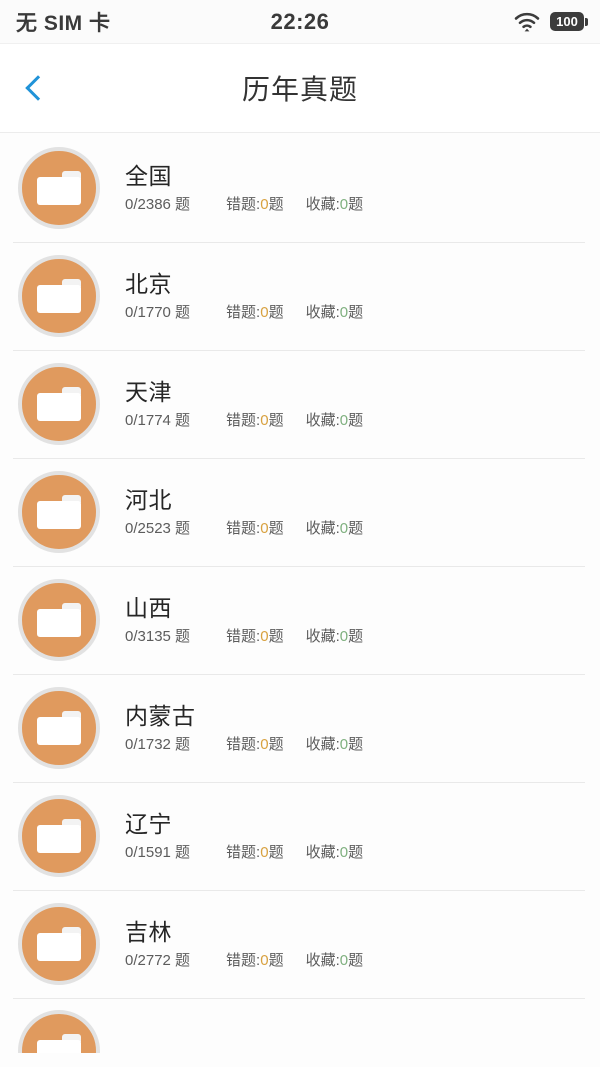 Image resolution: width=600 pixels, height=1067 pixels. What do you see at coordinates (549, 22) in the screenshot?
I see `status-indicators: 100` at bounding box center [549, 22].